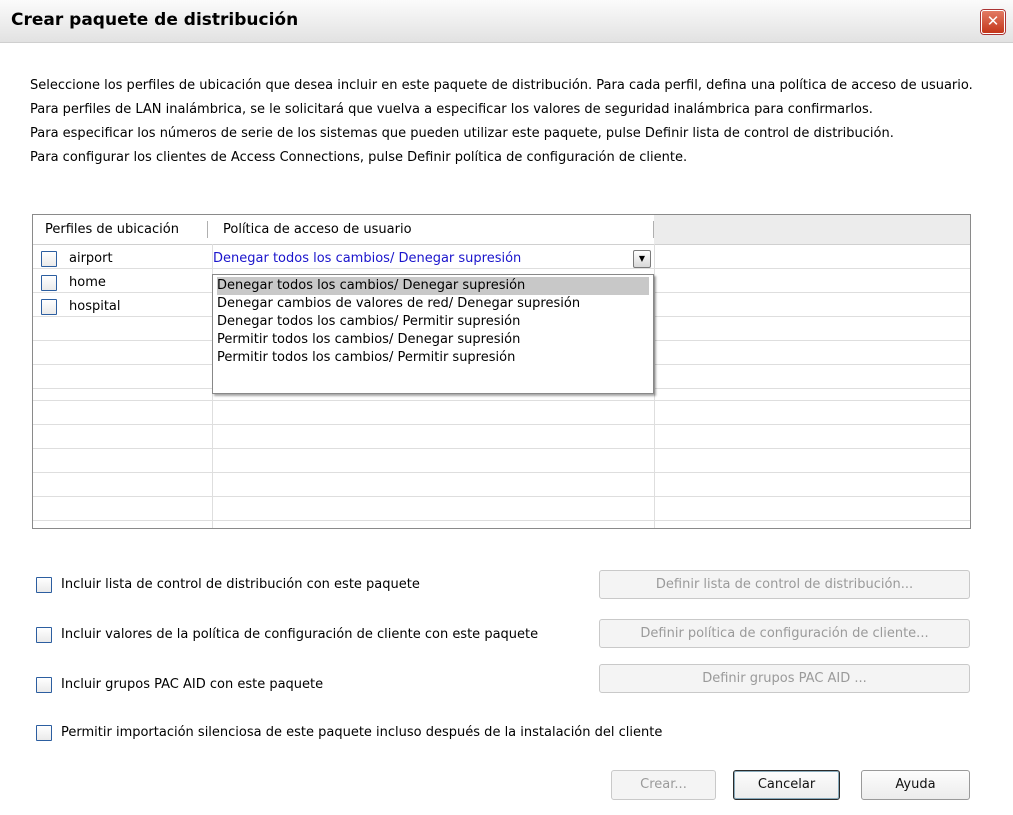 Image resolution: width=1013 pixels, height=815 pixels. Describe the element at coordinates (317, 229) in the screenshot. I see `column-header-policy: Política de acceso de usuario` at that location.